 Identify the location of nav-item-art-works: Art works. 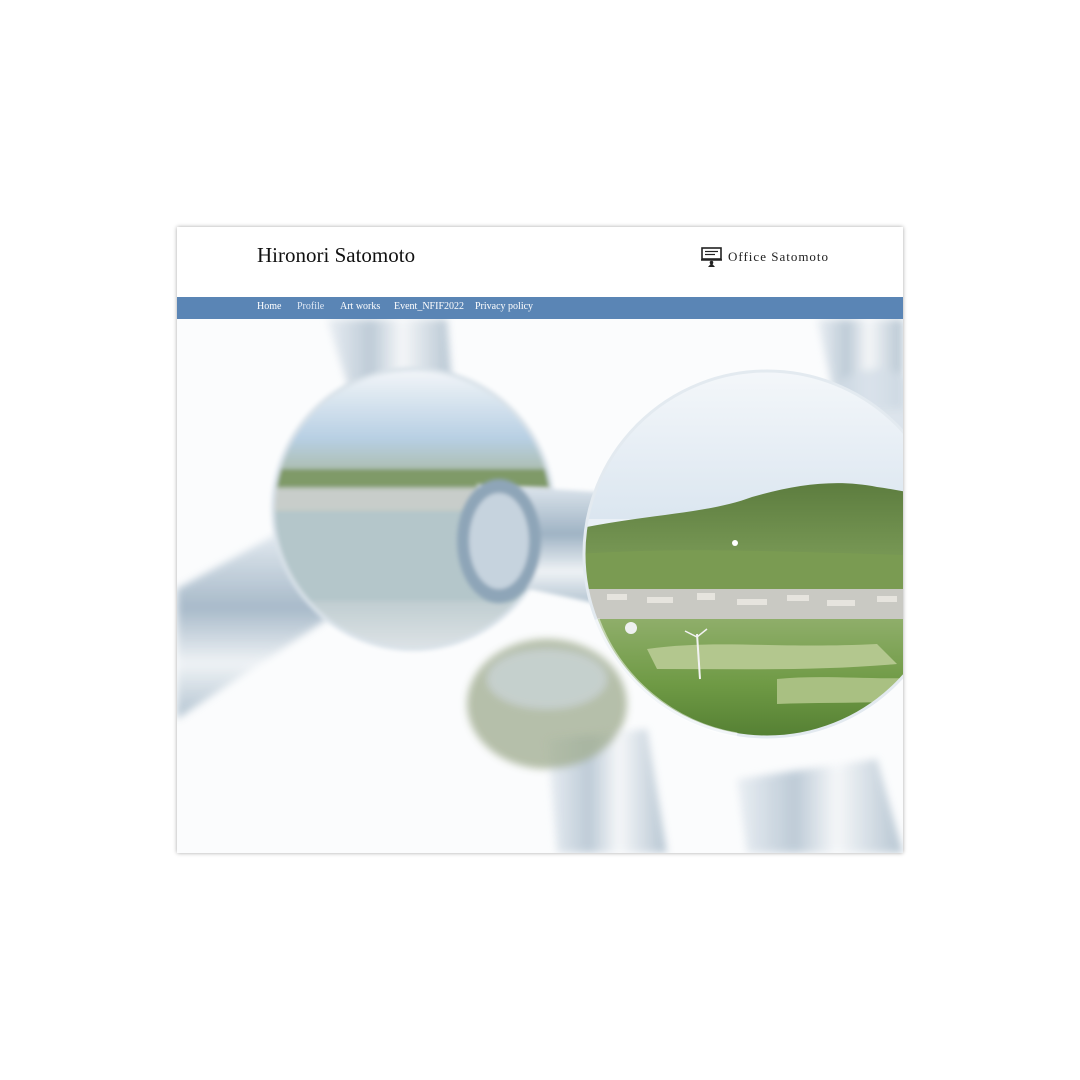
(360, 306).